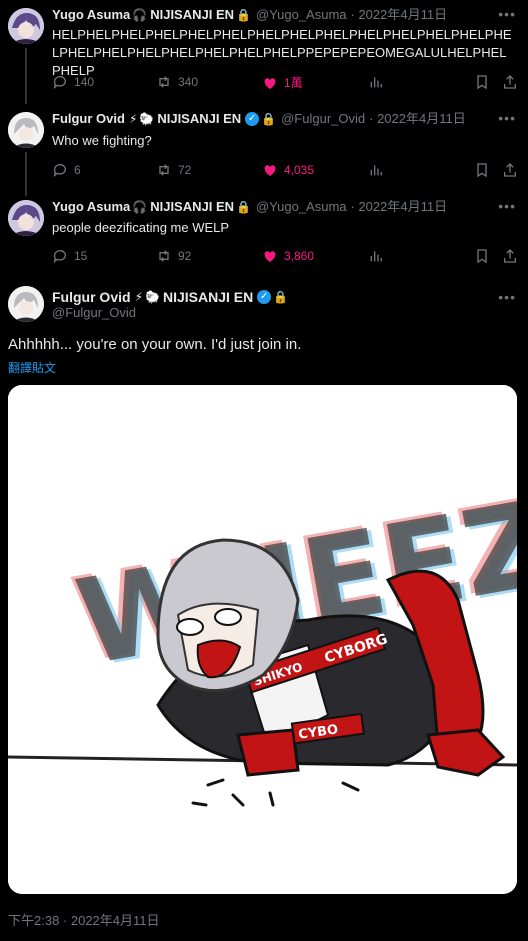 This screenshot has height=941, width=528. I want to click on main-author: Fulgur Ovid ⚡ 🐑 NIJISANJI EN ✓ 🔒, so click(170, 297).